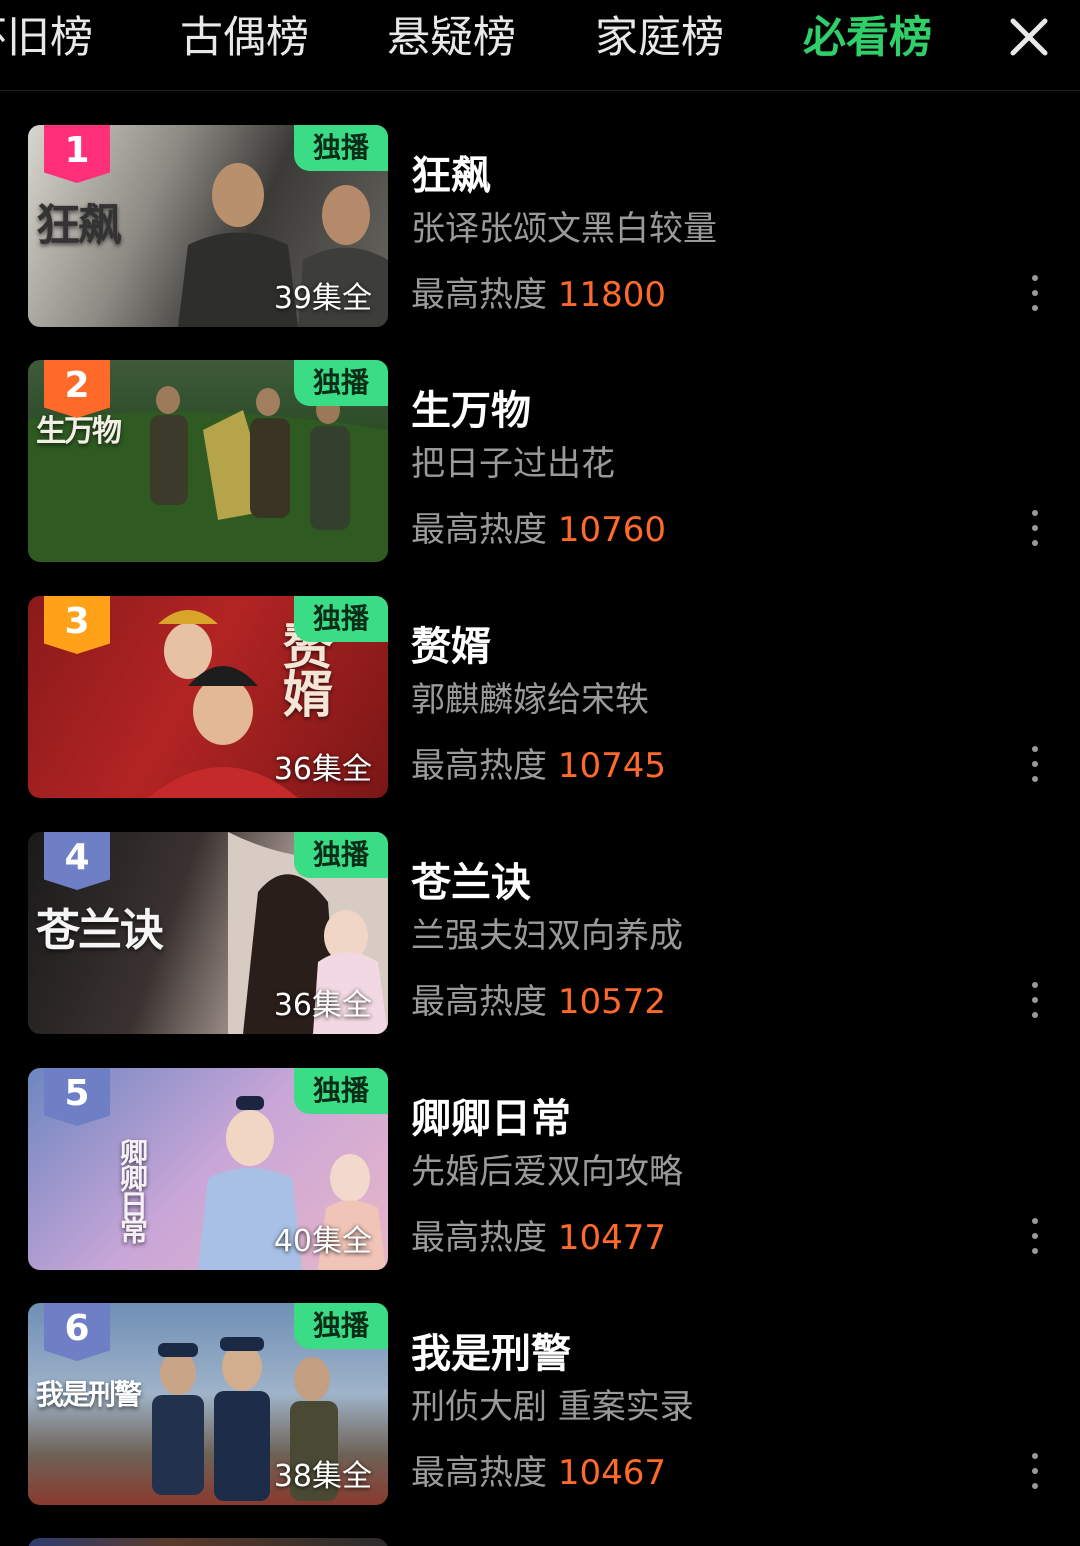  I want to click on heat-value: 10572, so click(611, 1002).